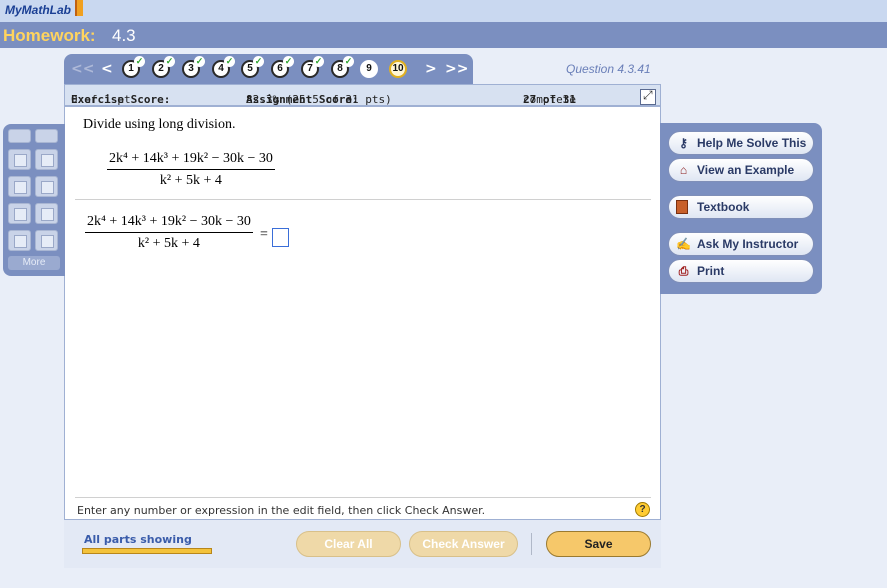 This screenshot has height=588, width=887. What do you see at coordinates (46, 186) in the screenshot?
I see `absolute-value-tool-icon` at bounding box center [46, 186].